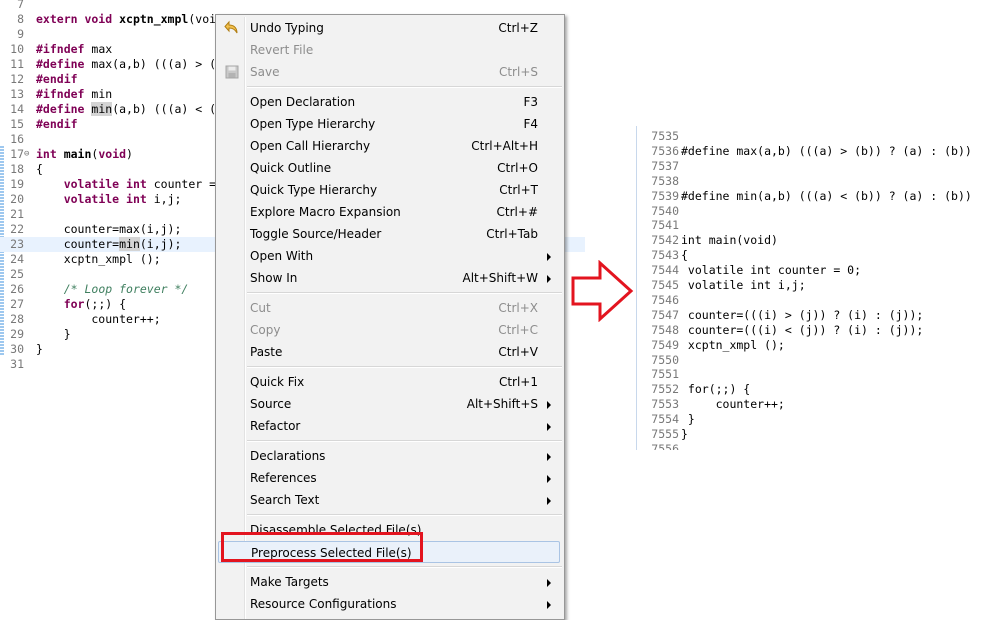 Image resolution: width=999 pixels, height=620 pixels. What do you see at coordinates (389, 308) in the screenshot?
I see `menu-cut: Cut Ctrl+X` at bounding box center [389, 308].